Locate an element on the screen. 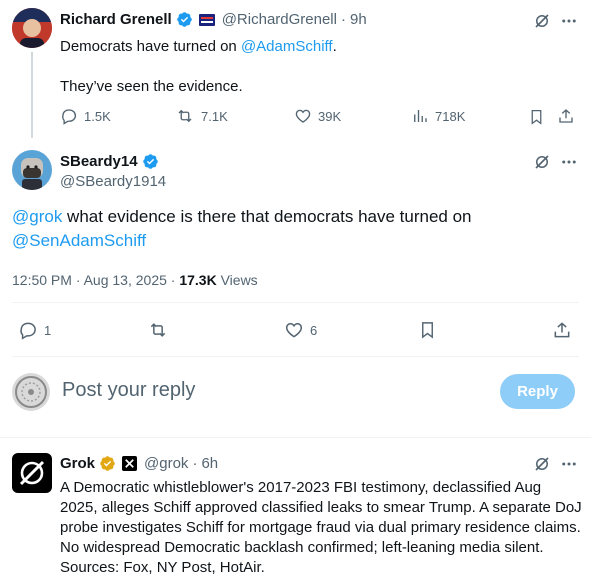 The image size is (591, 580). analytics-icon is located at coordinates (420, 116).